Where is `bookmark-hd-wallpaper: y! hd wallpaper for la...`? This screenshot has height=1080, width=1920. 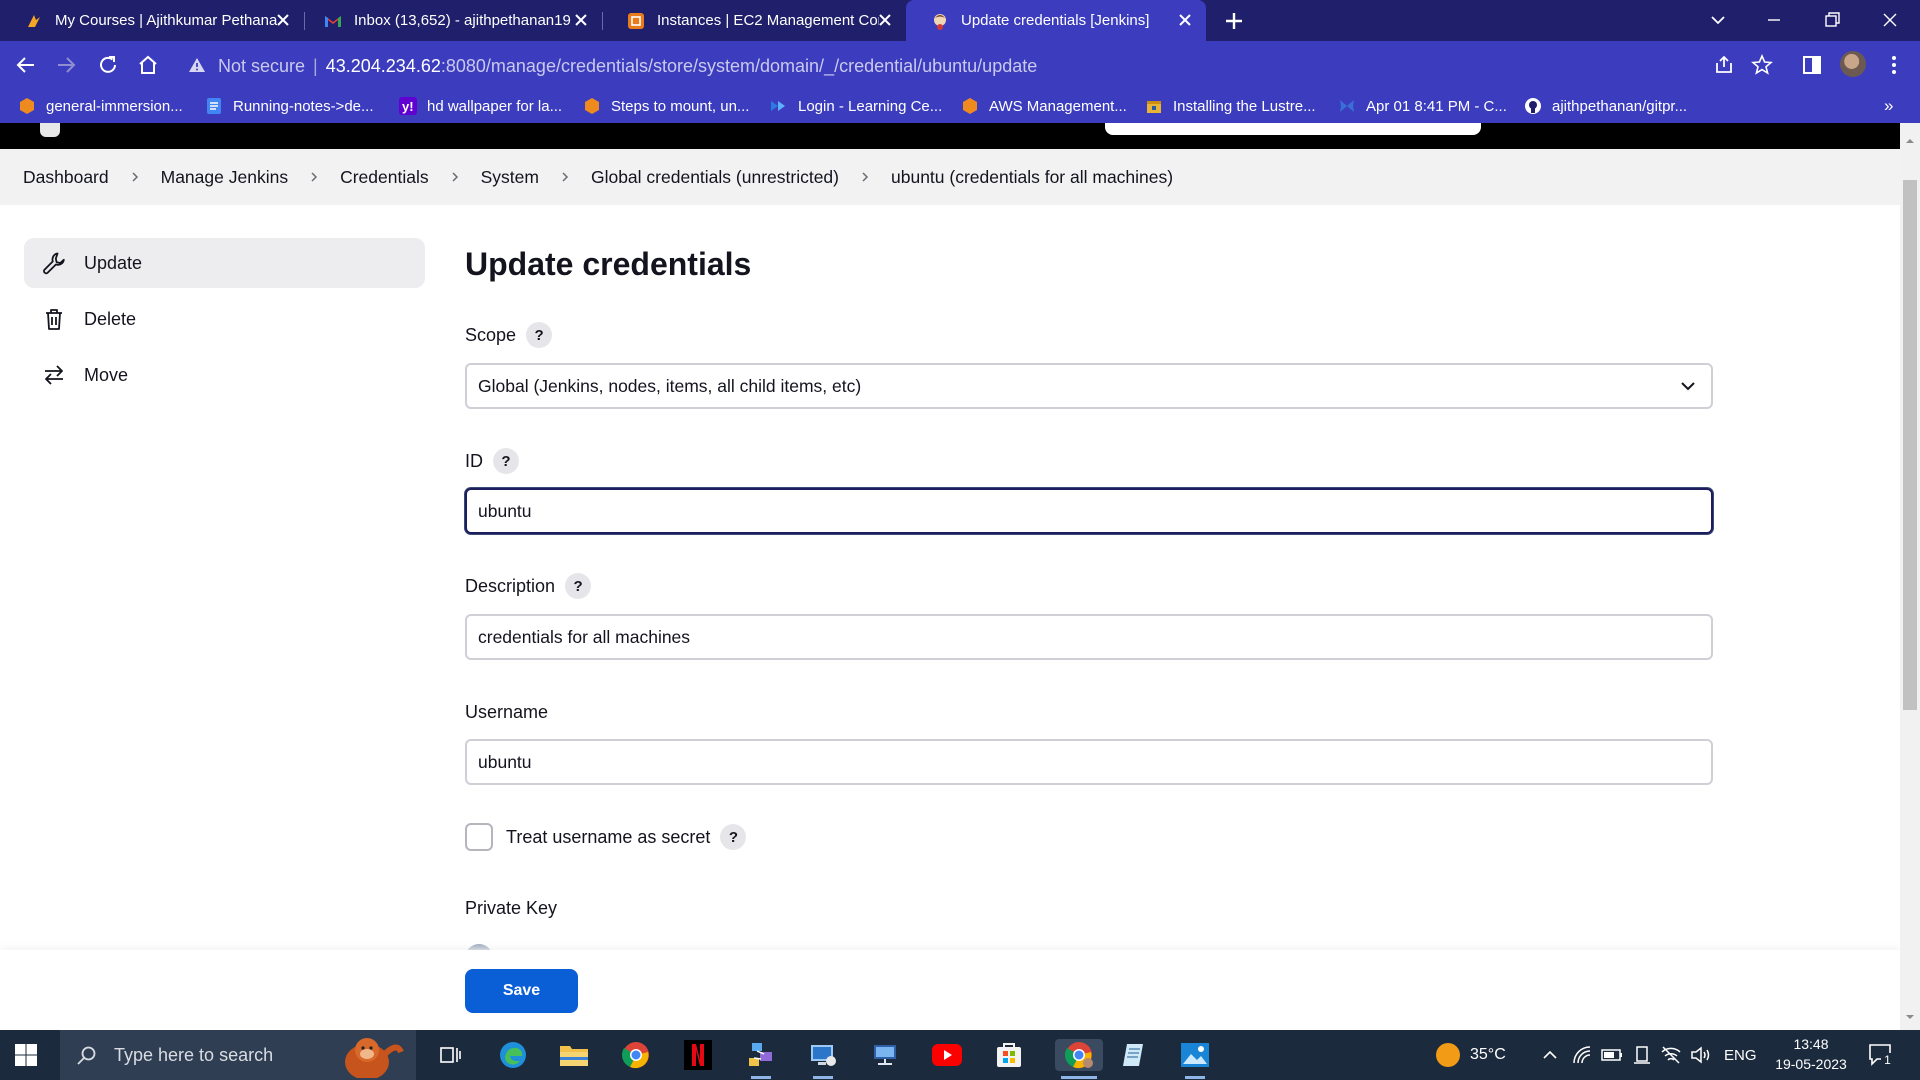
bookmark-hd-wallpaper: y! hd wallpaper for la... is located at coordinates (480, 106).